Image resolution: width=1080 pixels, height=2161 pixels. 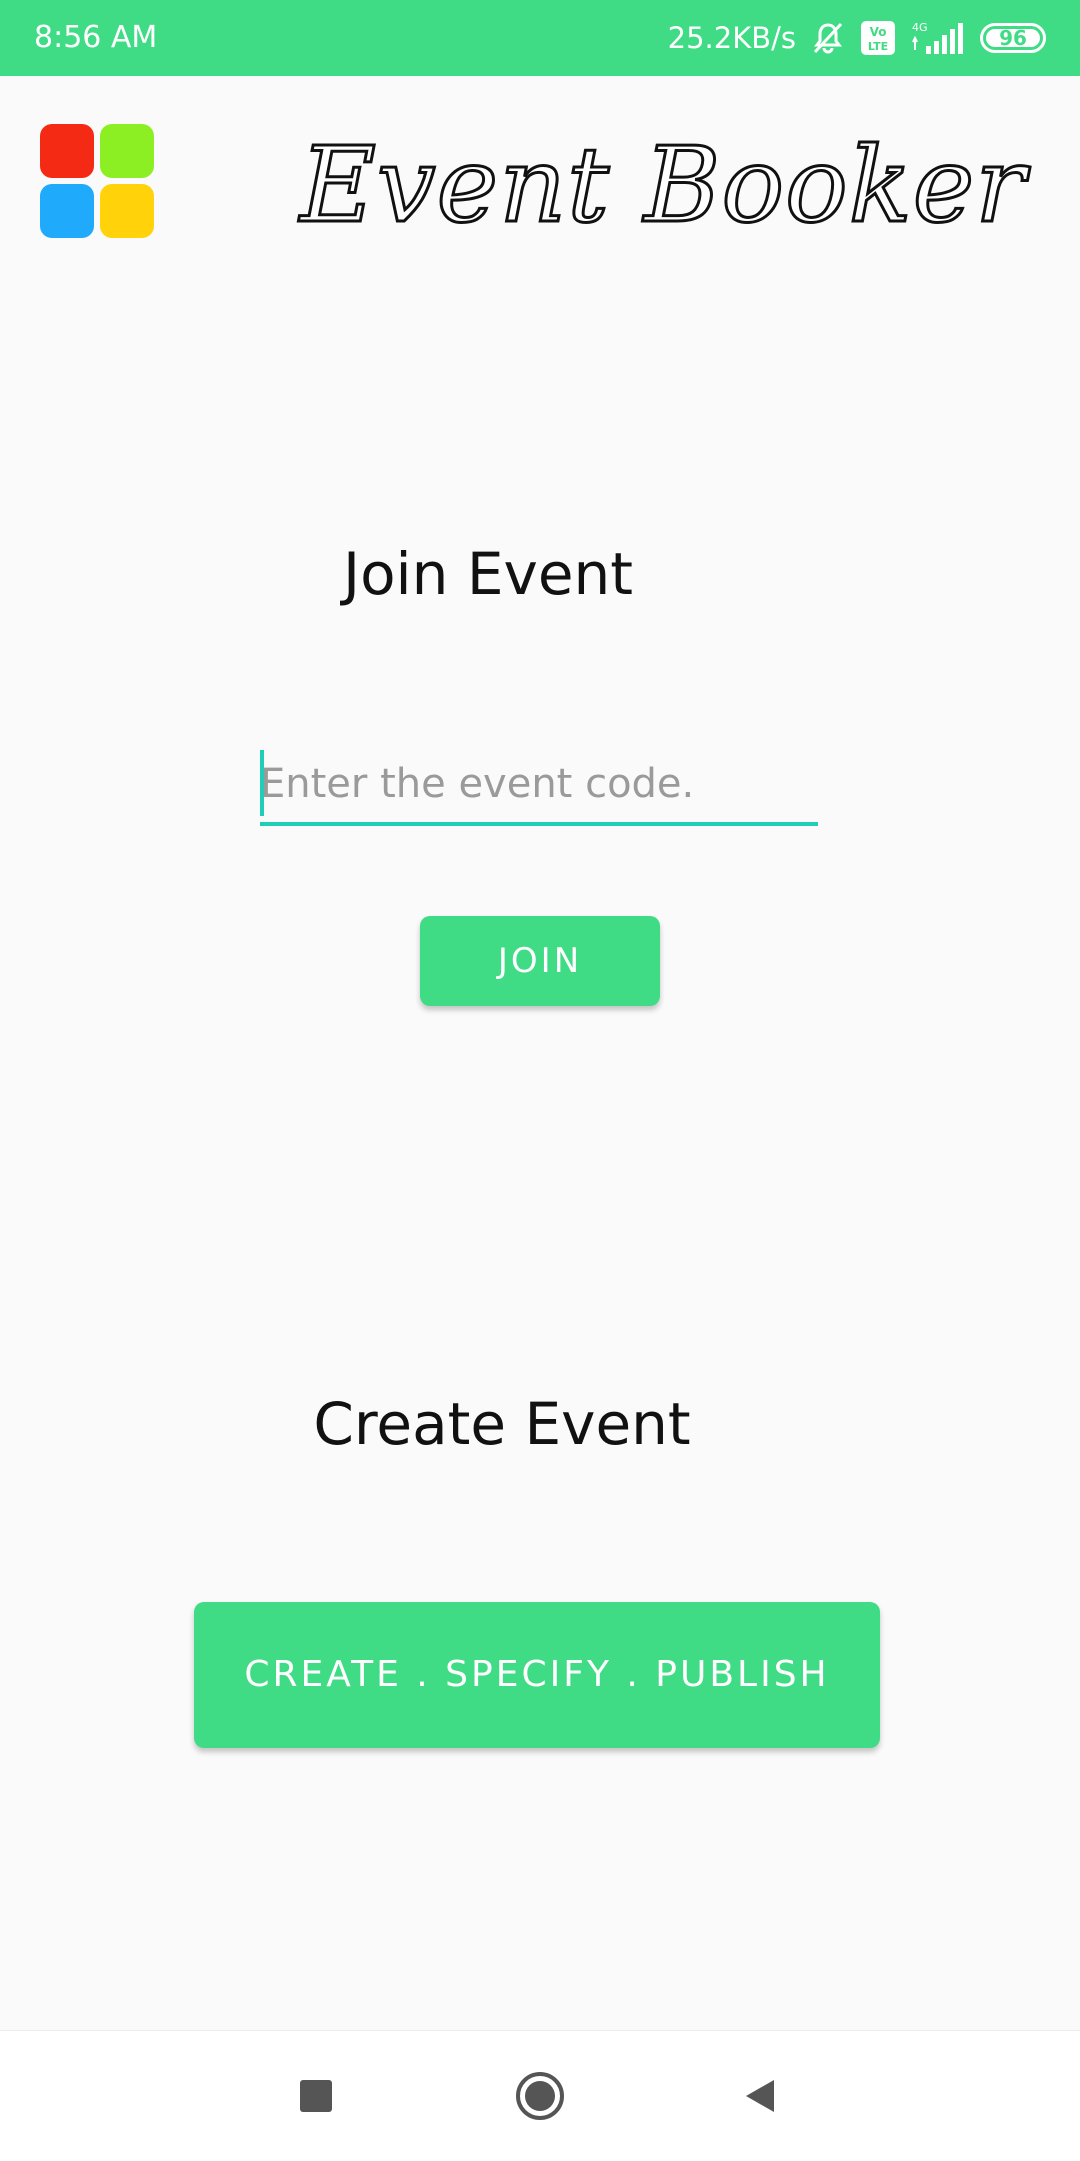 I want to click on battery-level: 96, so click(x=1013, y=38).